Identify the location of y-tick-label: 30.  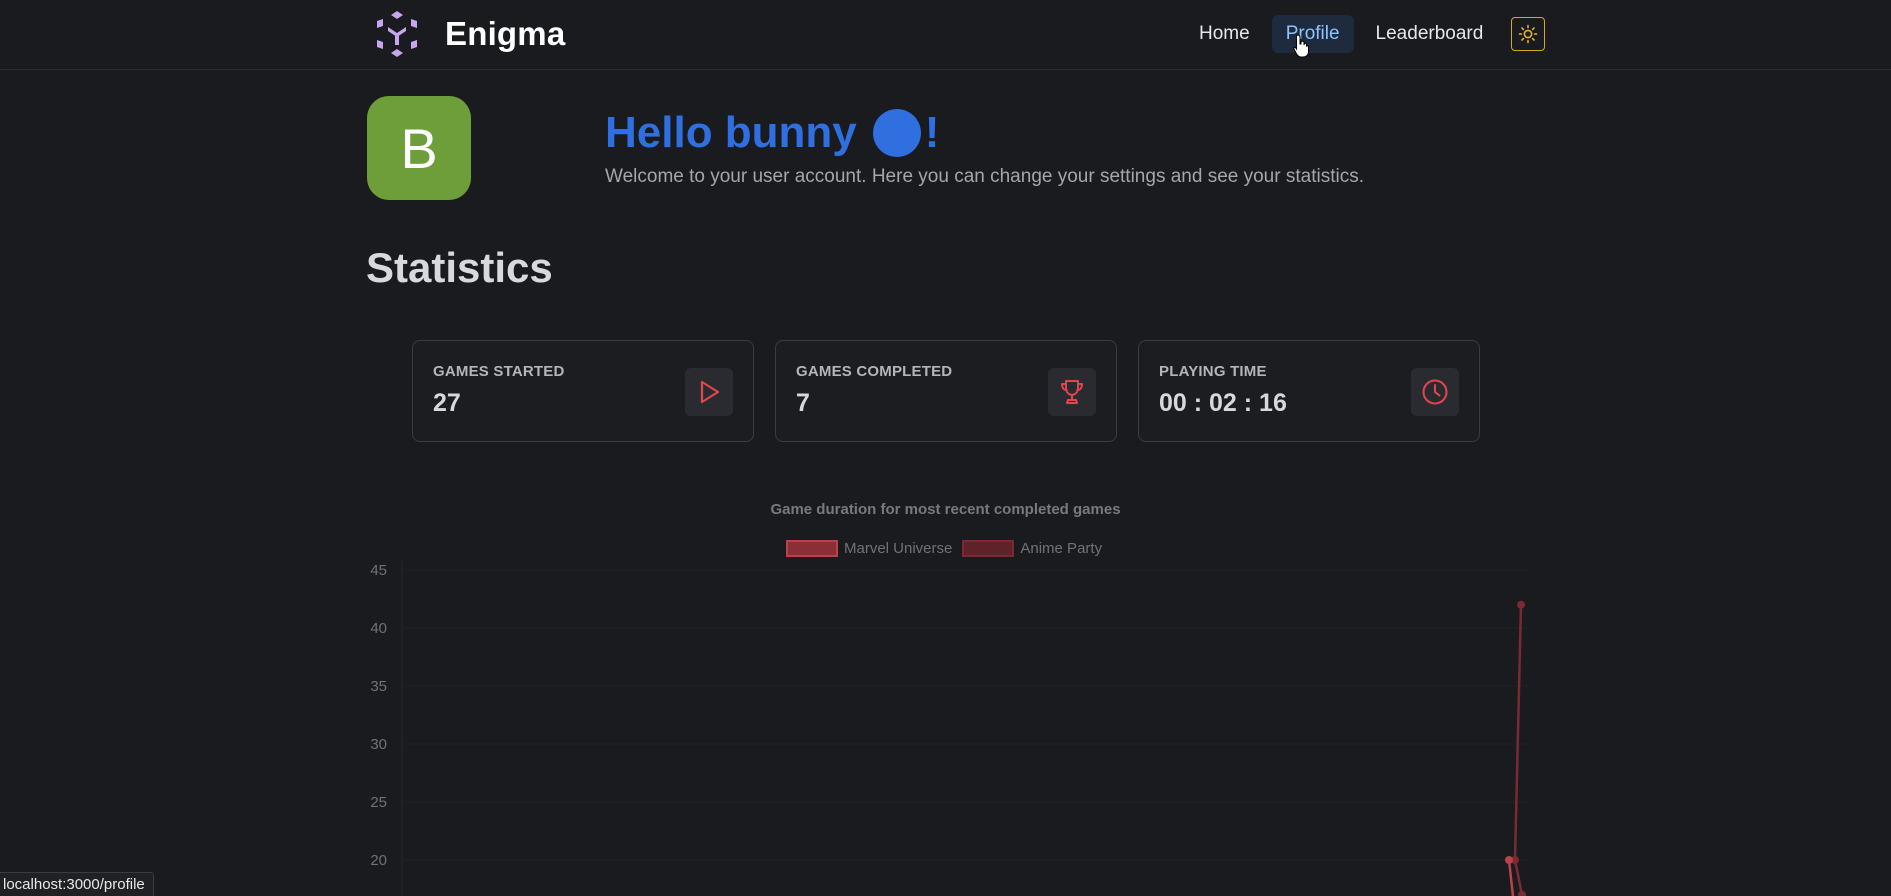
(378, 744).